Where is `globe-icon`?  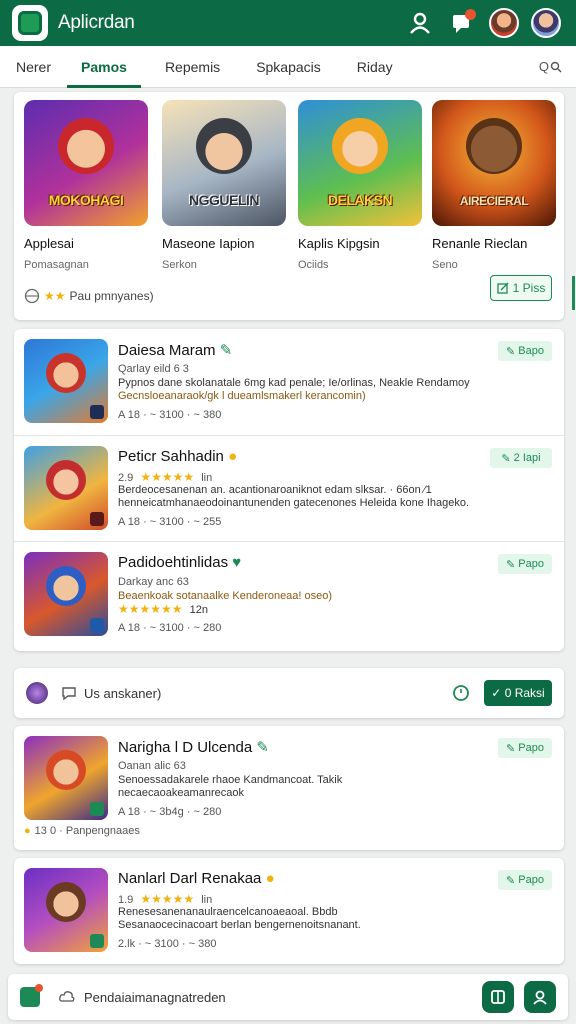 globe-icon is located at coordinates (32, 296).